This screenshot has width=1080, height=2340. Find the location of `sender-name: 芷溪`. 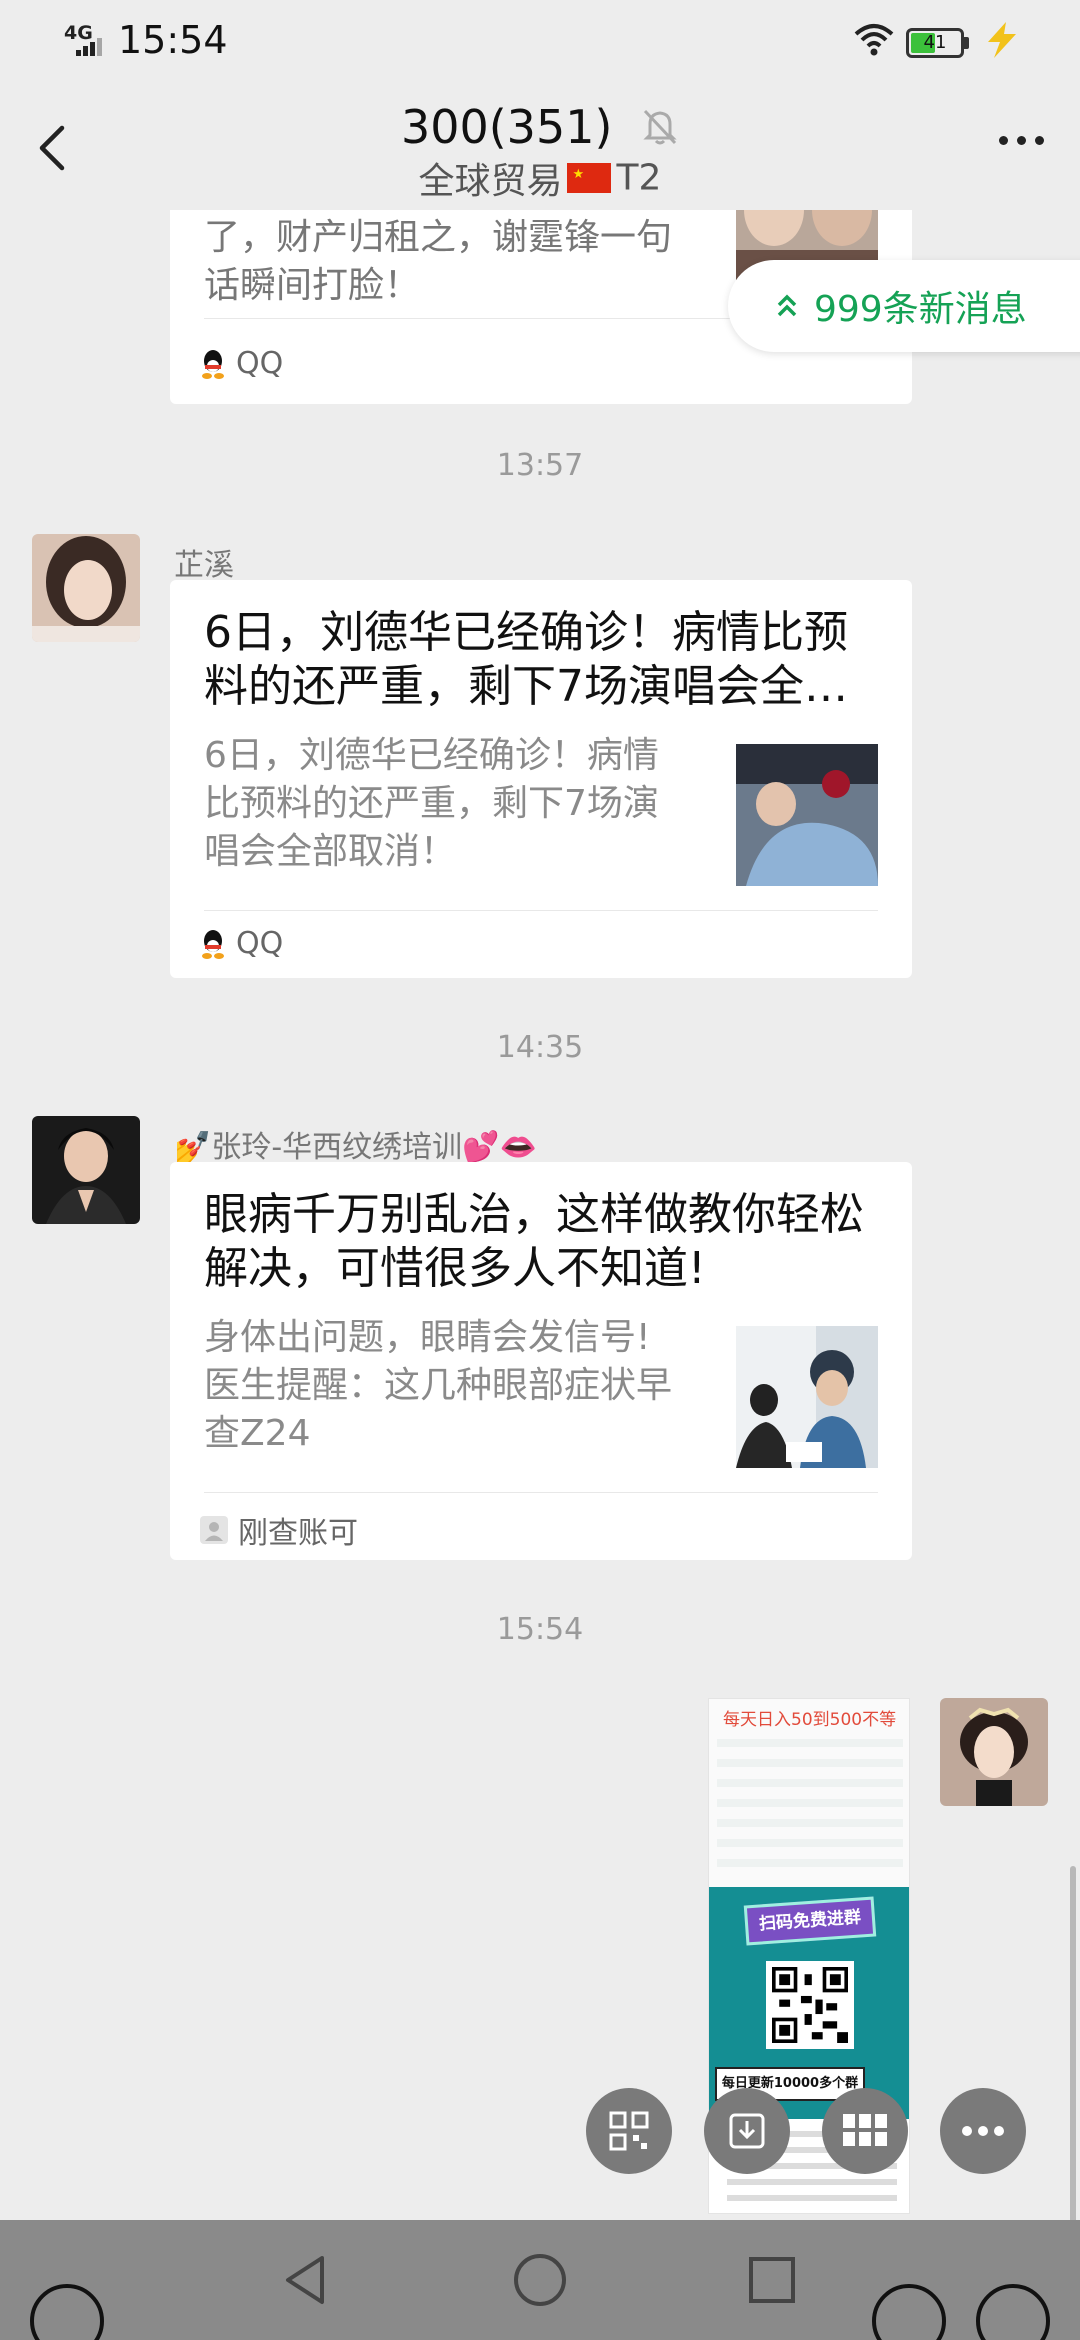

sender-name: 芷溪 is located at coordinates (204, 565).